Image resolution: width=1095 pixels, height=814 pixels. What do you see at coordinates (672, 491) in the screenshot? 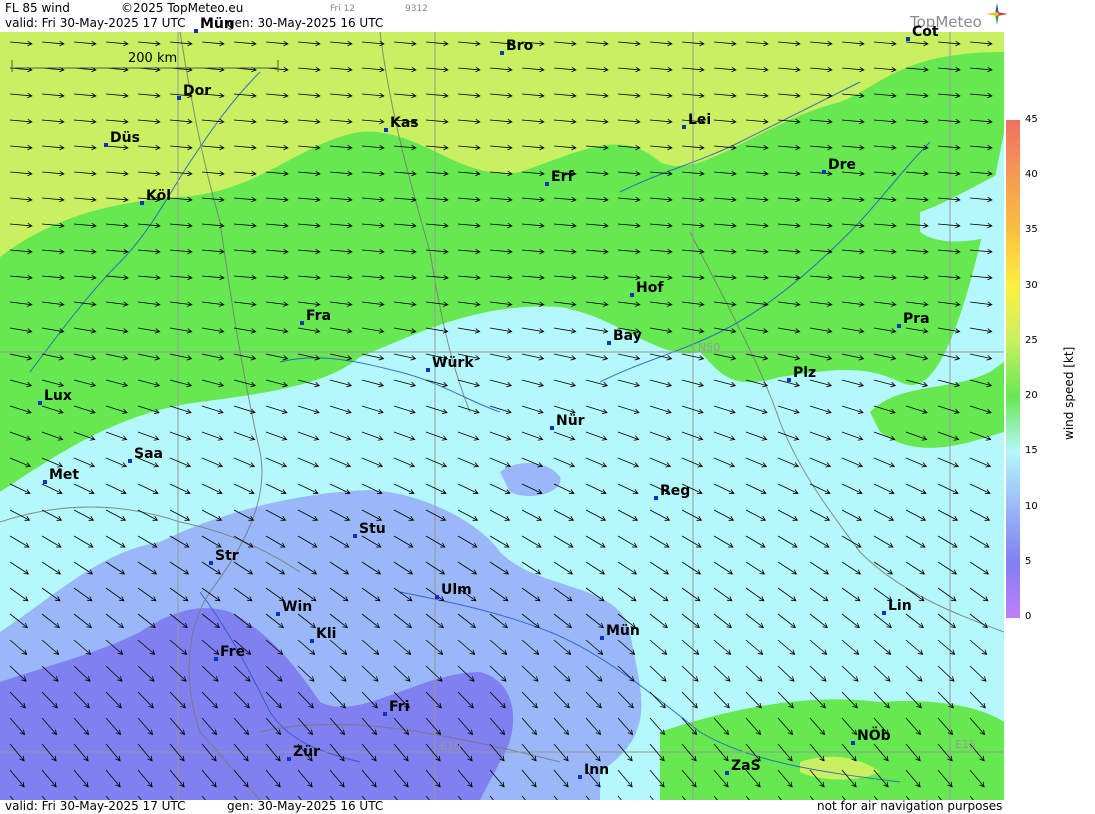
I see `city-label: Reg` at bounding box center [672, 491].